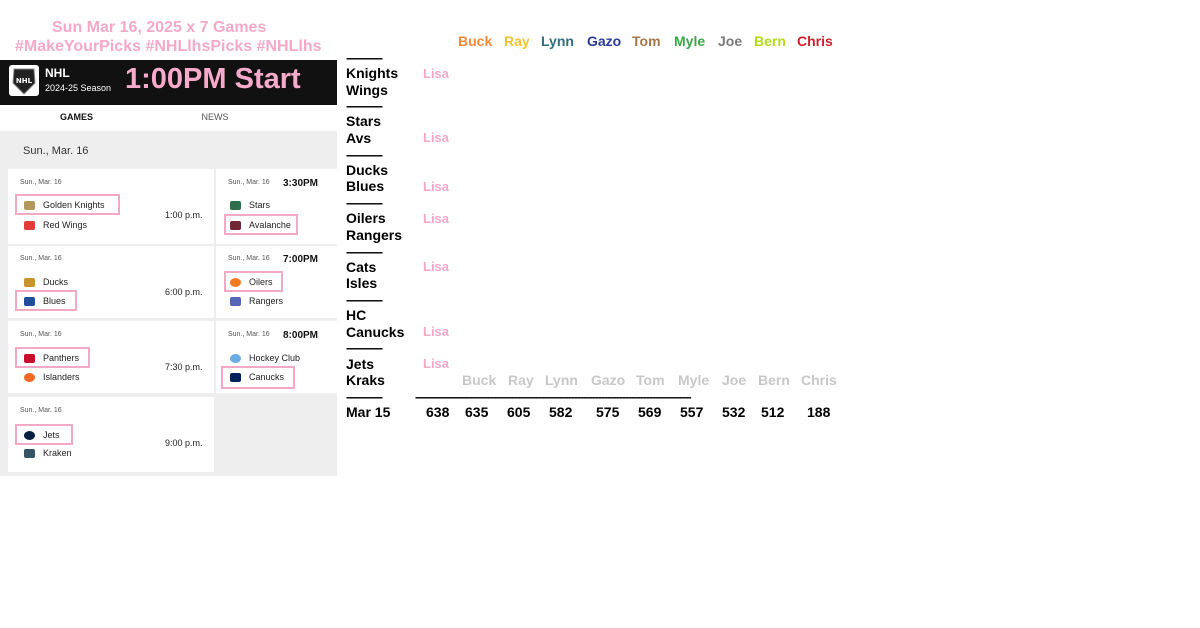 This screenshot has height=628, width=1200. Describe the element at coordinates (29, 206) in the screenshot. I see `golden-knights-logo-icon` at that location.